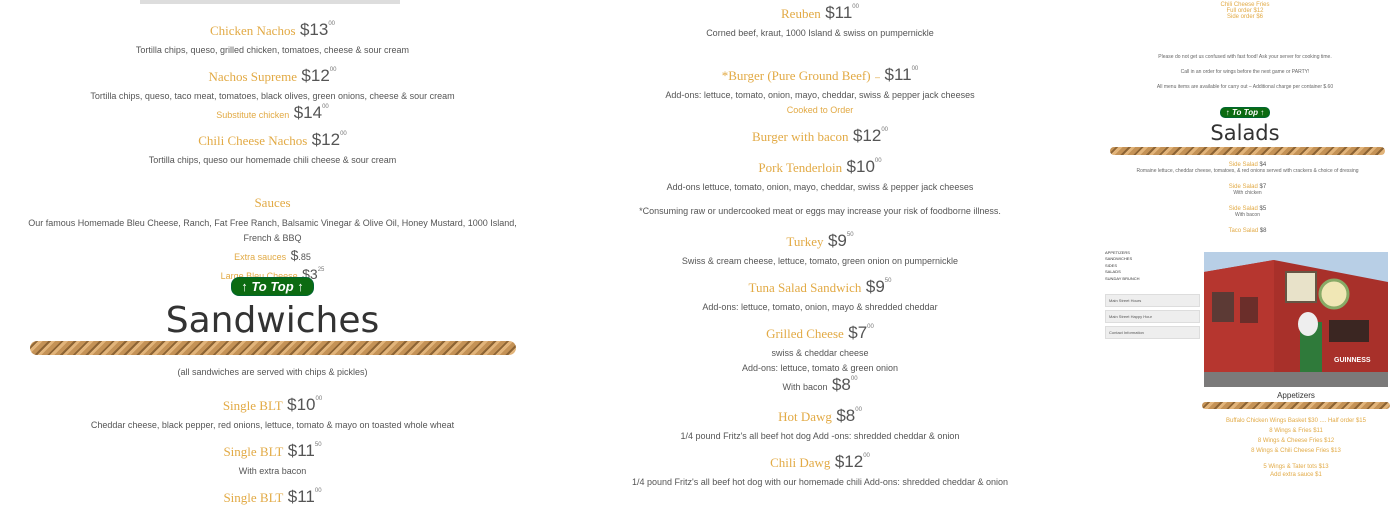  What do you see at coordinates (1152, 300) in the screenshot?
I see `hours-button: Main Street Hours` at bounding box center [1152, 300].